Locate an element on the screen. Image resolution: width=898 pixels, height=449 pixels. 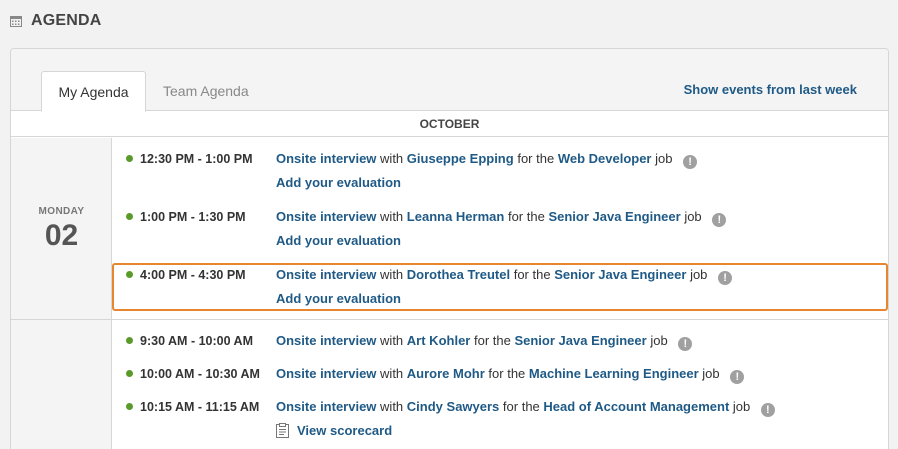
event-time: 10:00 AM - 10:30 AM is located at coordinates (200, 374).